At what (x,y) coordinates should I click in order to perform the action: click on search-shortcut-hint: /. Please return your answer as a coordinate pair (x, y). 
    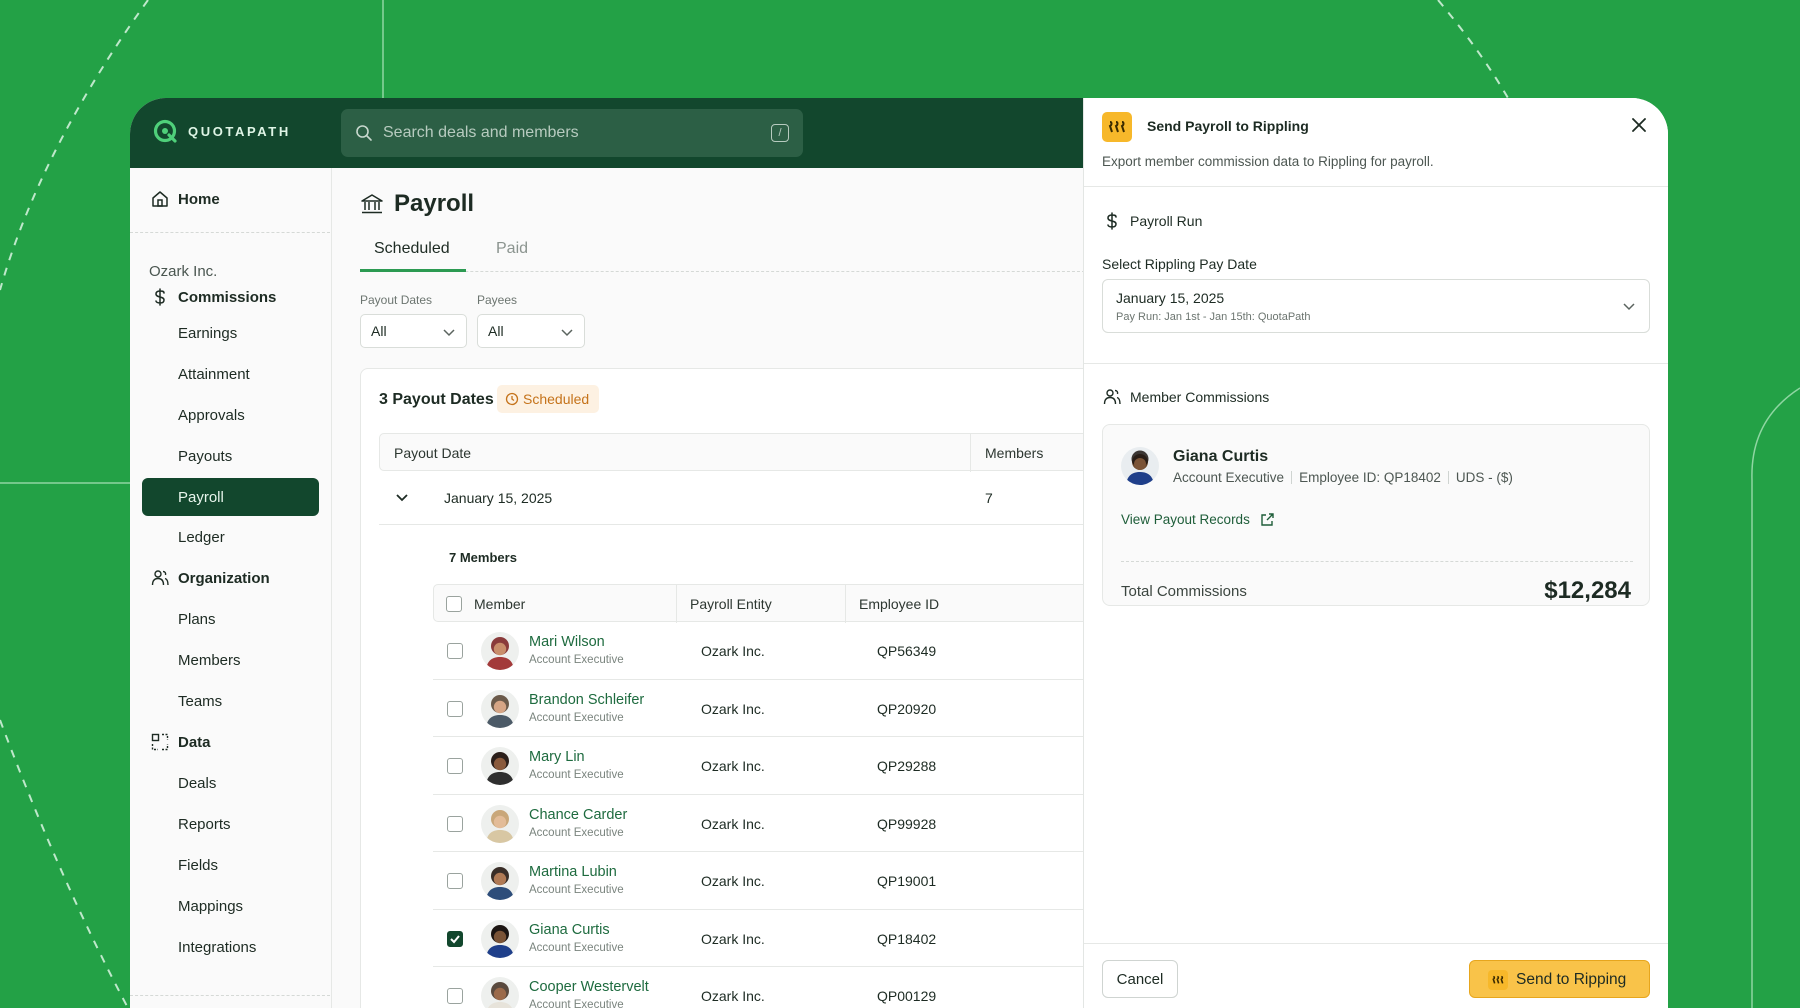
    Looking at the image, I should click on (780, 133).